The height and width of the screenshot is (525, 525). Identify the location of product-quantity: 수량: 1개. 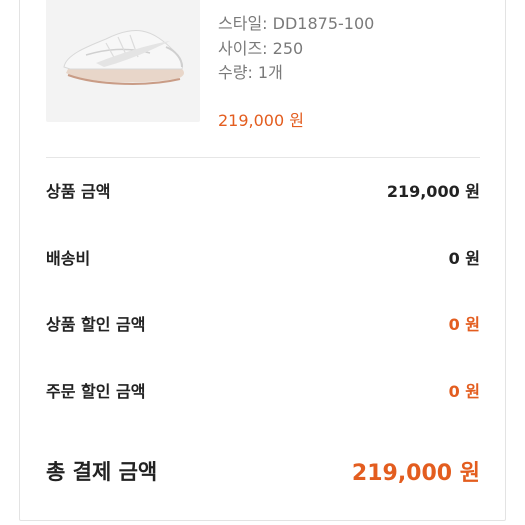
(250, 72).